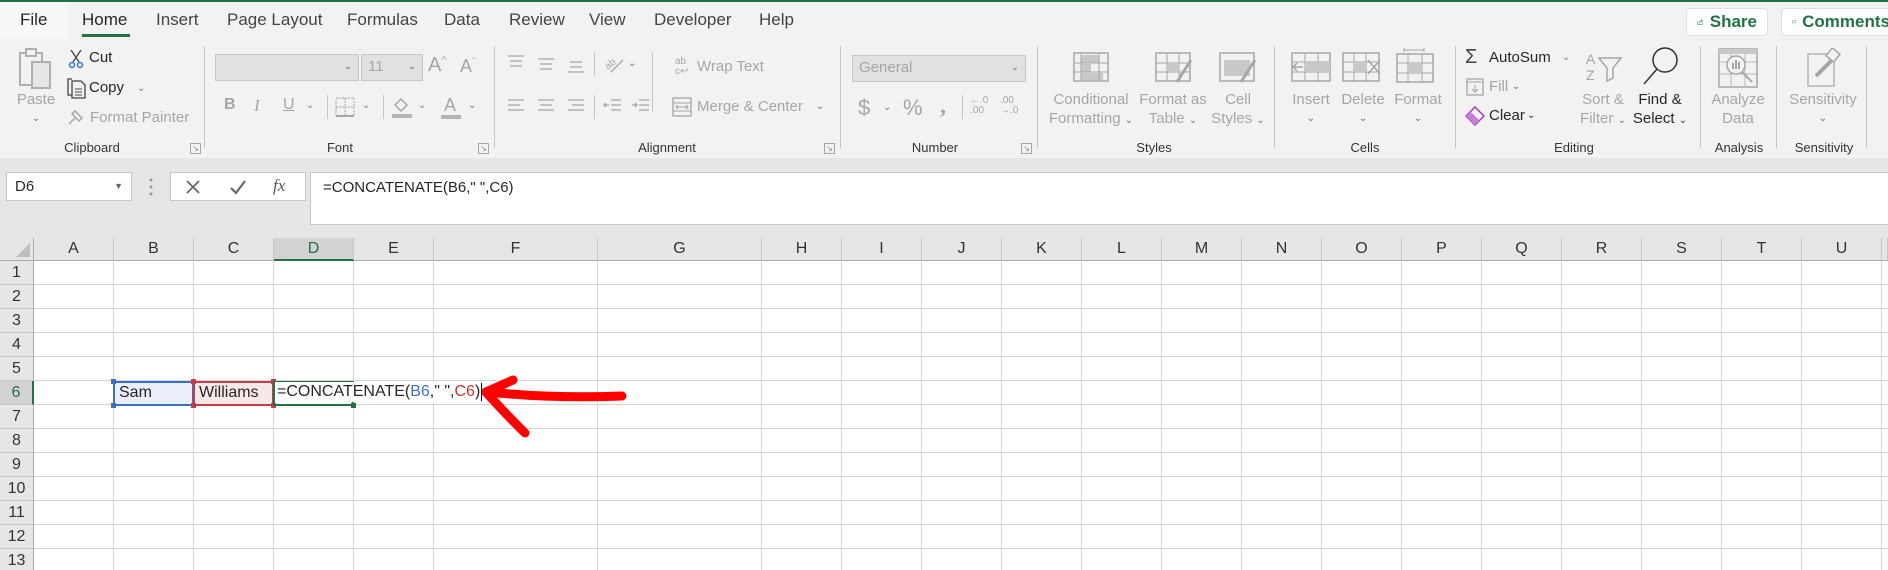 This screenshot has width=1888, height=570. I want to click on conditional-formatting-label-2: Formatting, so click(1084, 118).